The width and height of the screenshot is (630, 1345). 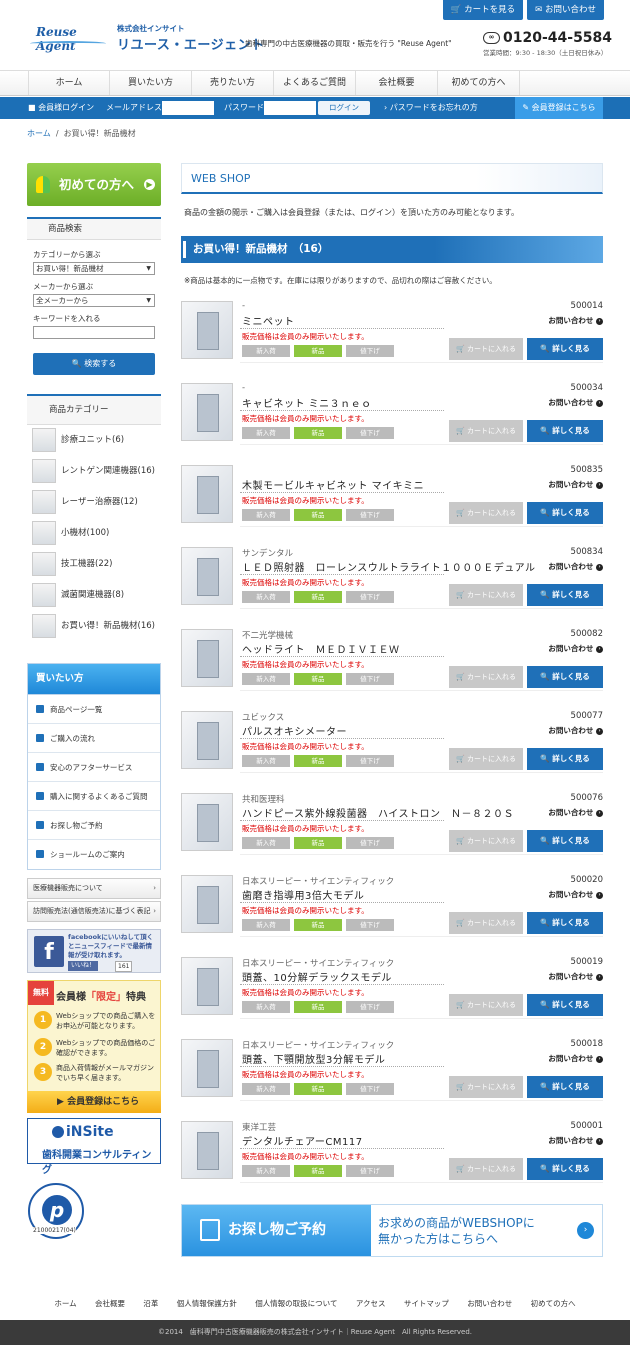 What do you see at coordinates (489, 1303) in the screenshot?
I see `footer-link: お問い合わせ` at bounding box center [489, 1303].